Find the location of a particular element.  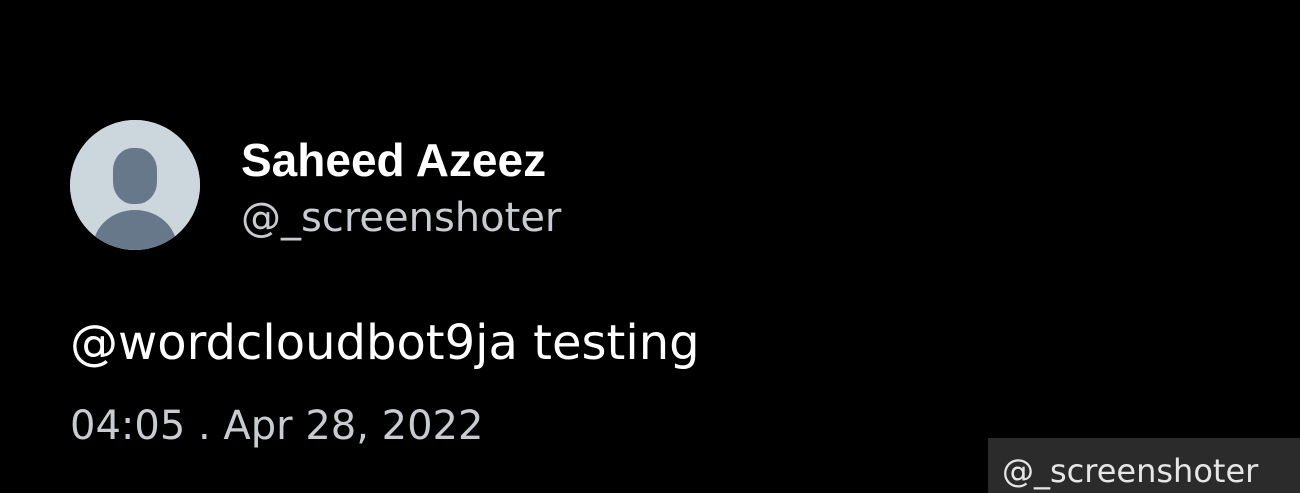

default-profile-icon is located at coordinates (135, 185).